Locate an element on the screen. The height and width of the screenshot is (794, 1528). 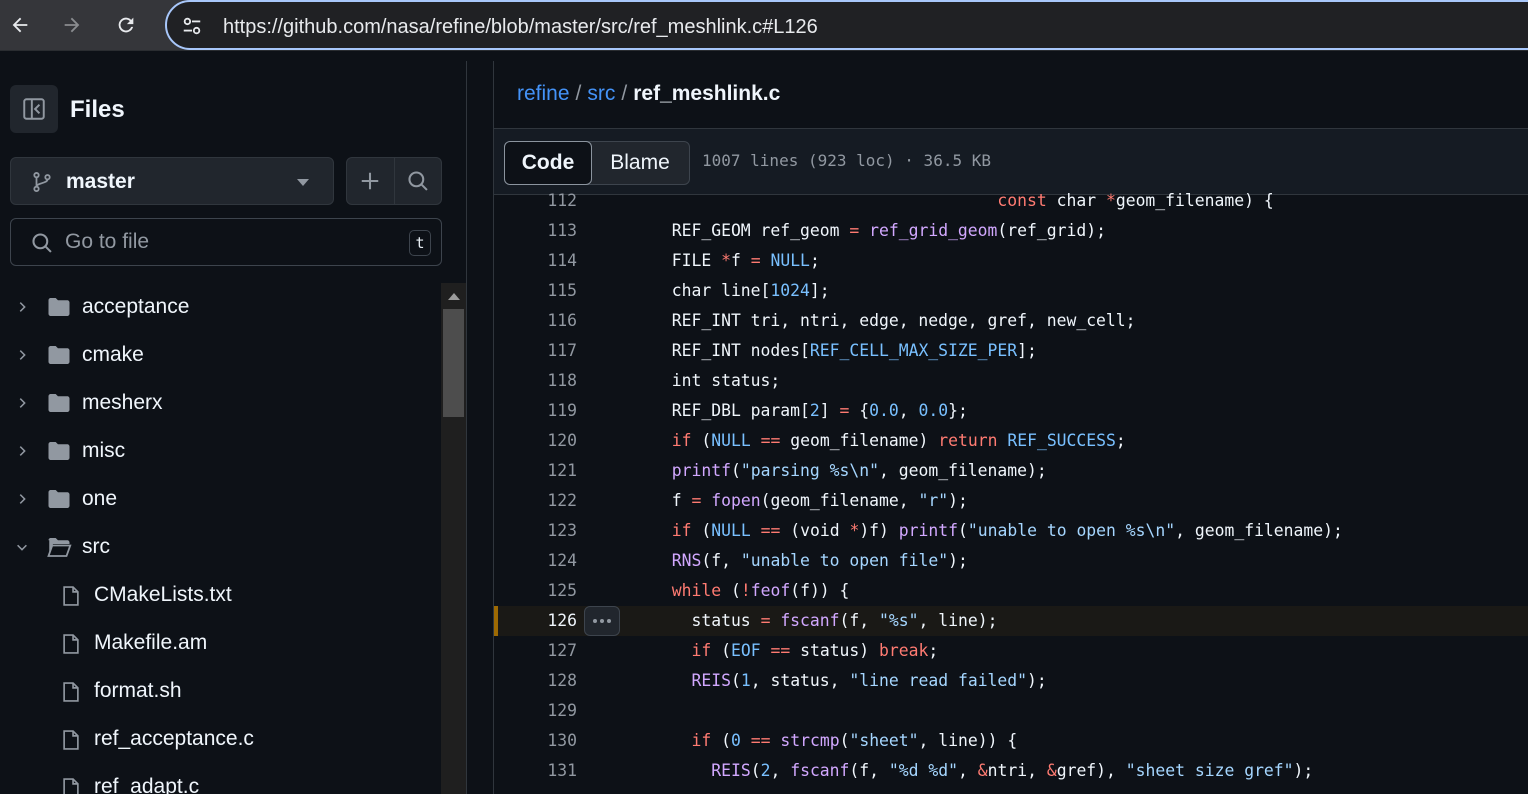
code-line: 112 const char *geom_filename) { is located at coordinates (1011, 202).